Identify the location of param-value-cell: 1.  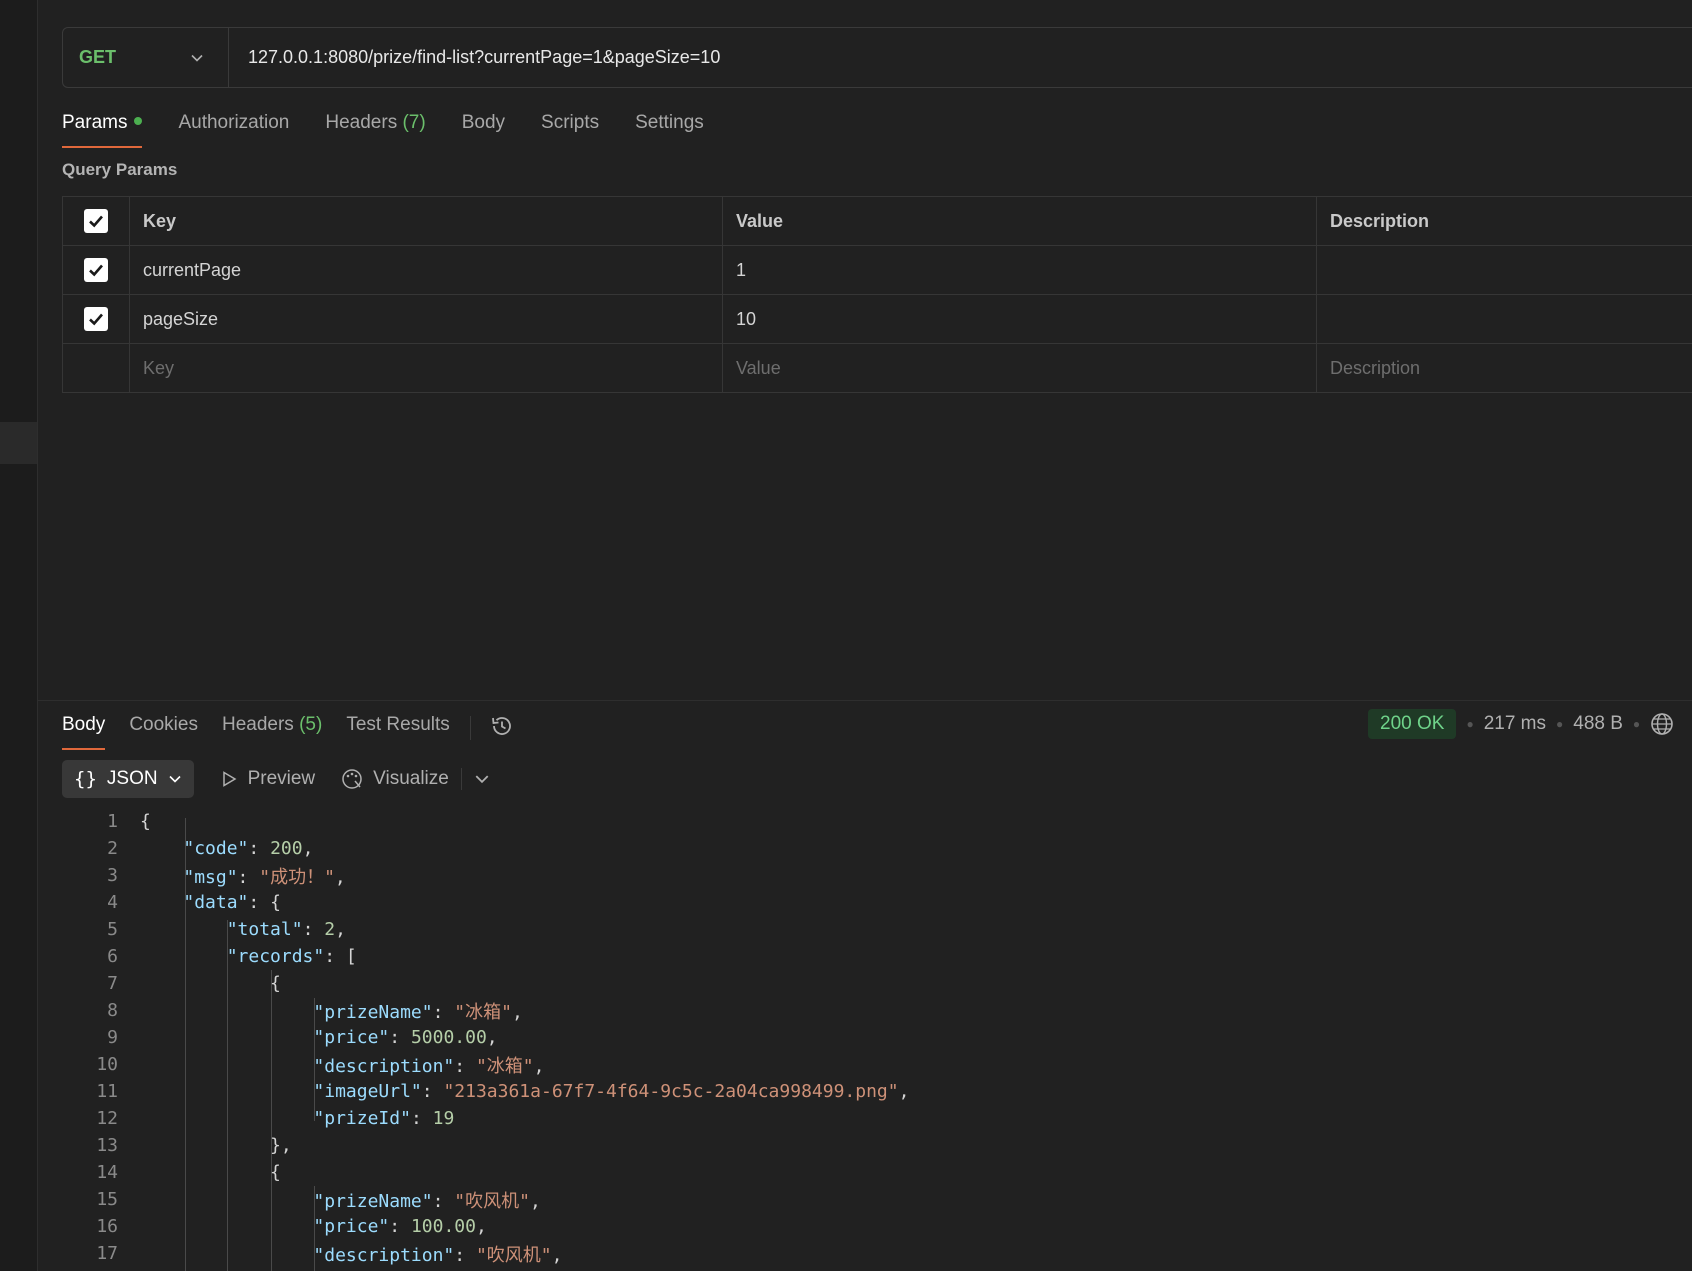
(1020, 270).